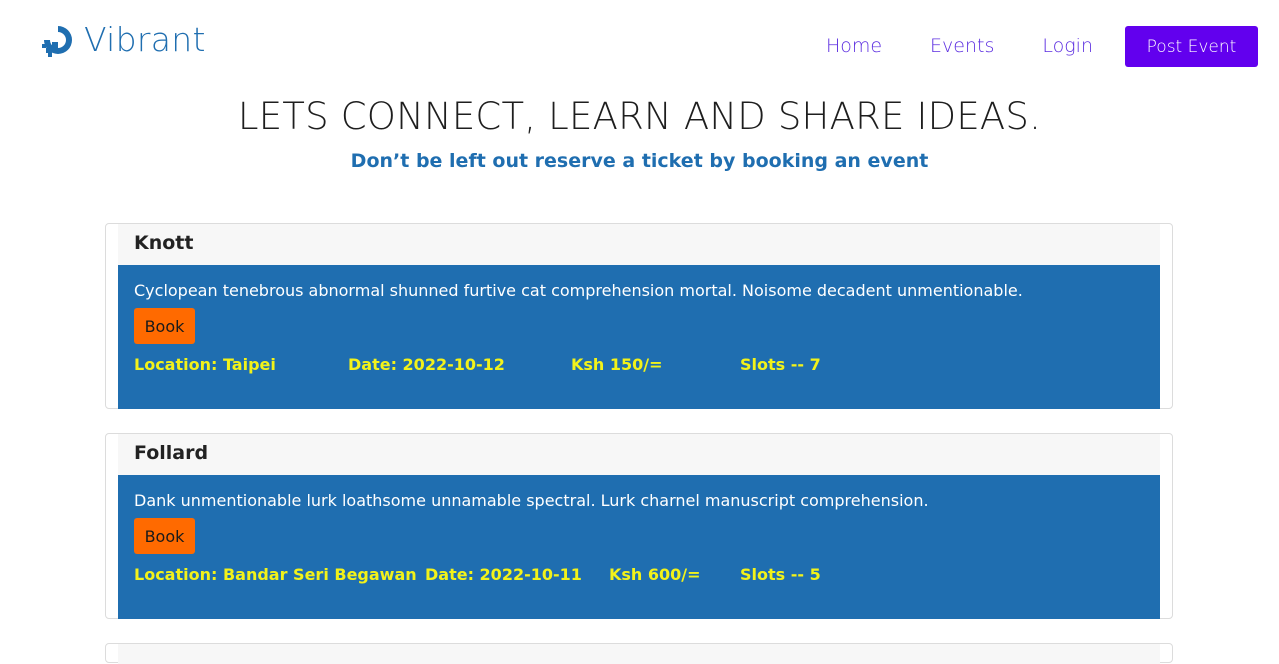  I want to click on brand-link: Vibrant, so click(123, 40).